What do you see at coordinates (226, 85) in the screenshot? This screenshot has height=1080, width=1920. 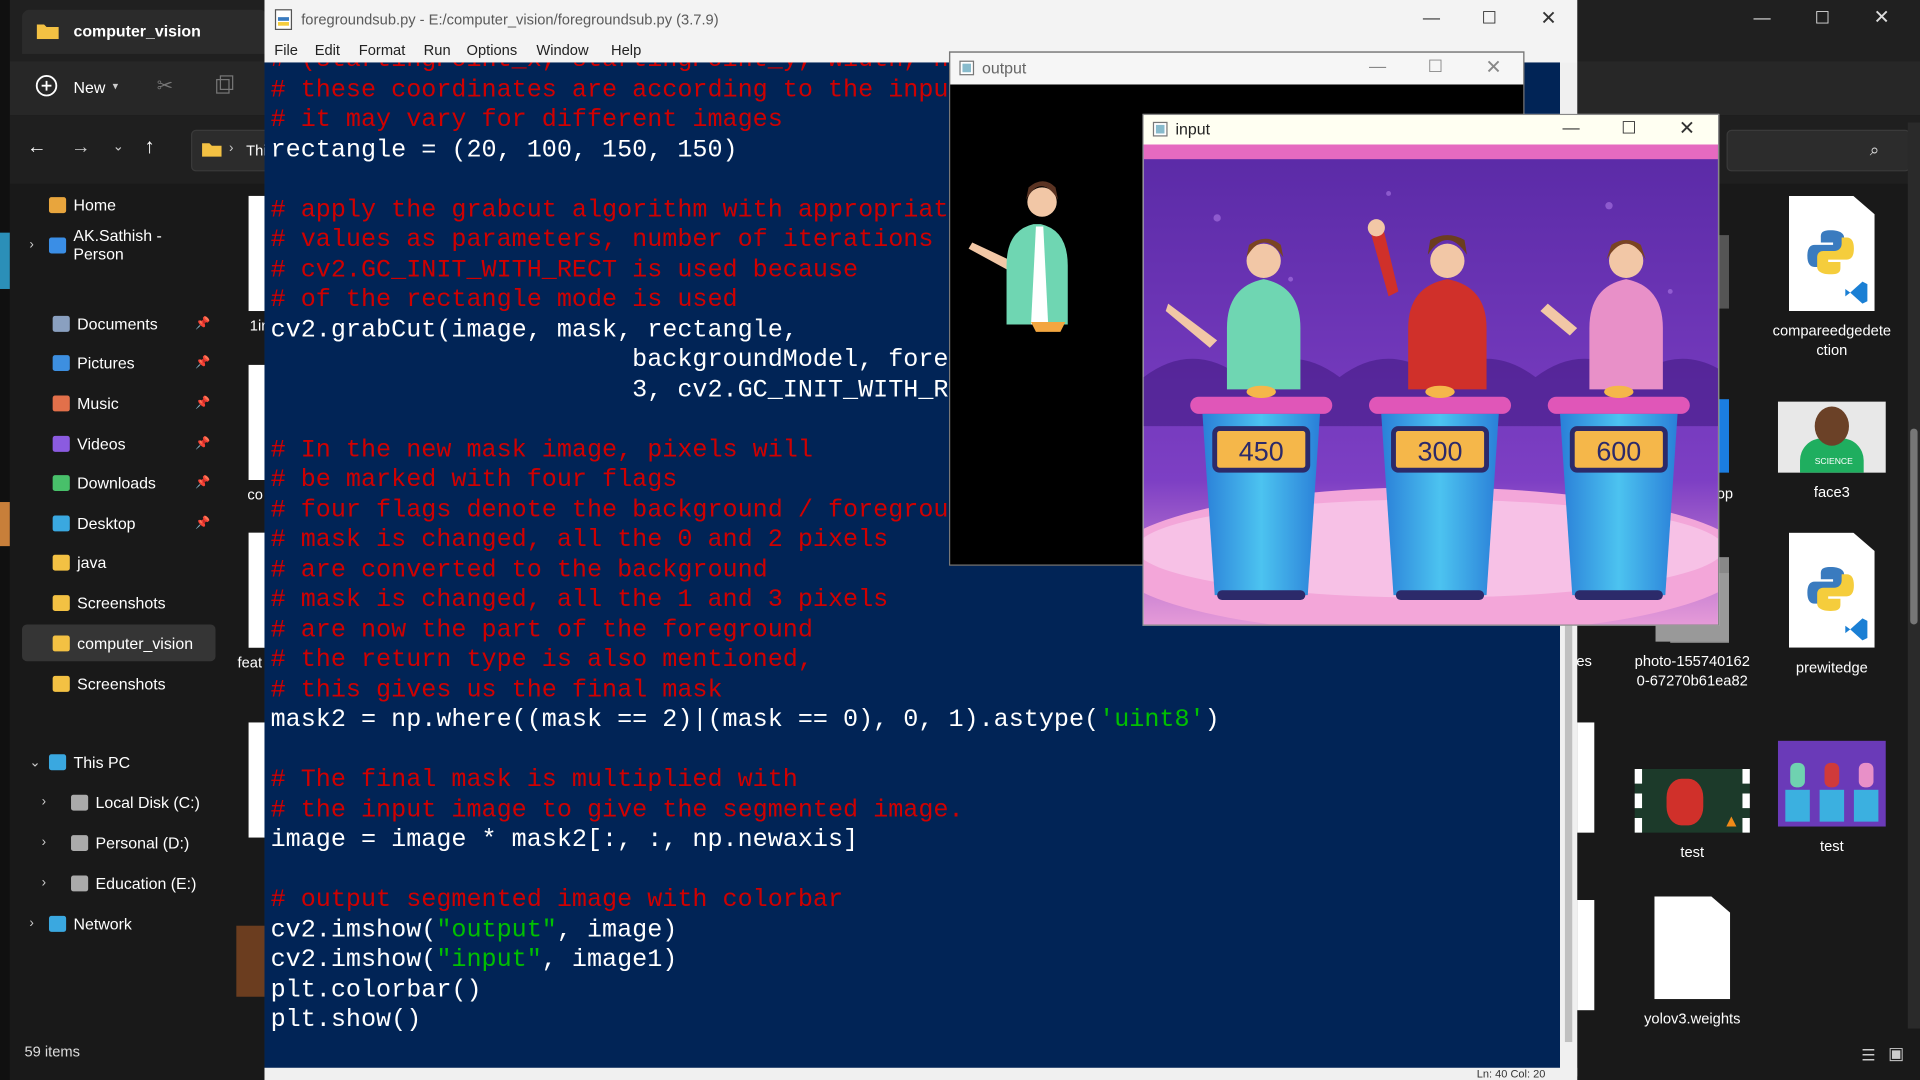 I see `copy-icon` at bounding box center [226, 85].